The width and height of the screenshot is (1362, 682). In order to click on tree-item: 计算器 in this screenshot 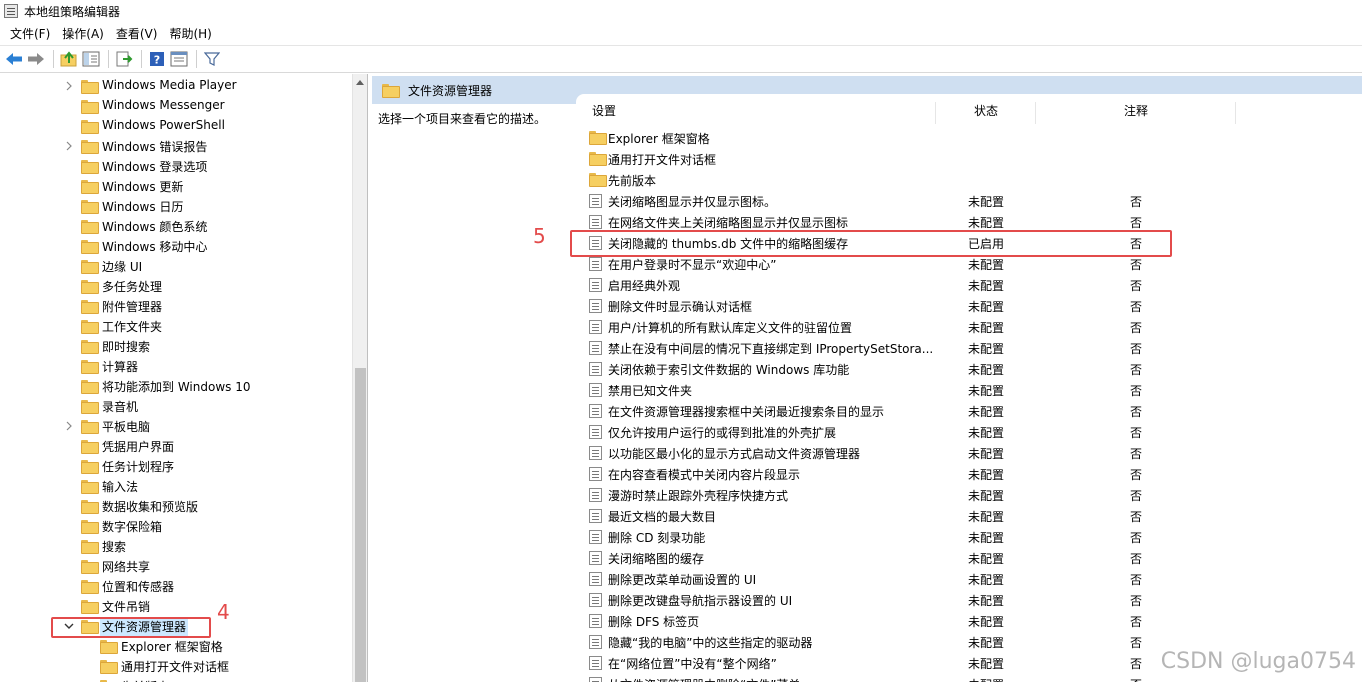, I will do `click(175, 366)`.